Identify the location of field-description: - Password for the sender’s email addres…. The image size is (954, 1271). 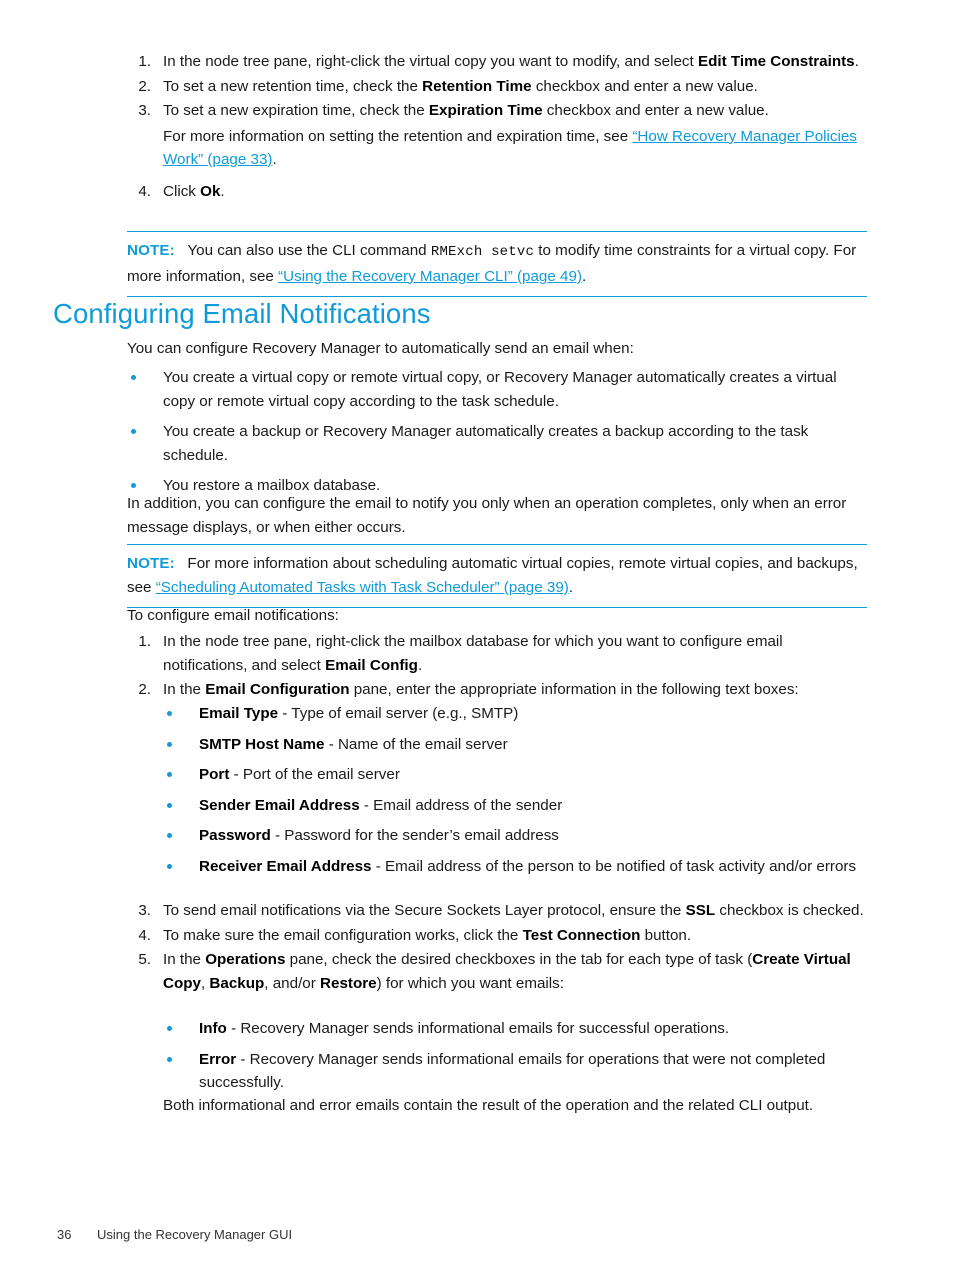
(414, 835).